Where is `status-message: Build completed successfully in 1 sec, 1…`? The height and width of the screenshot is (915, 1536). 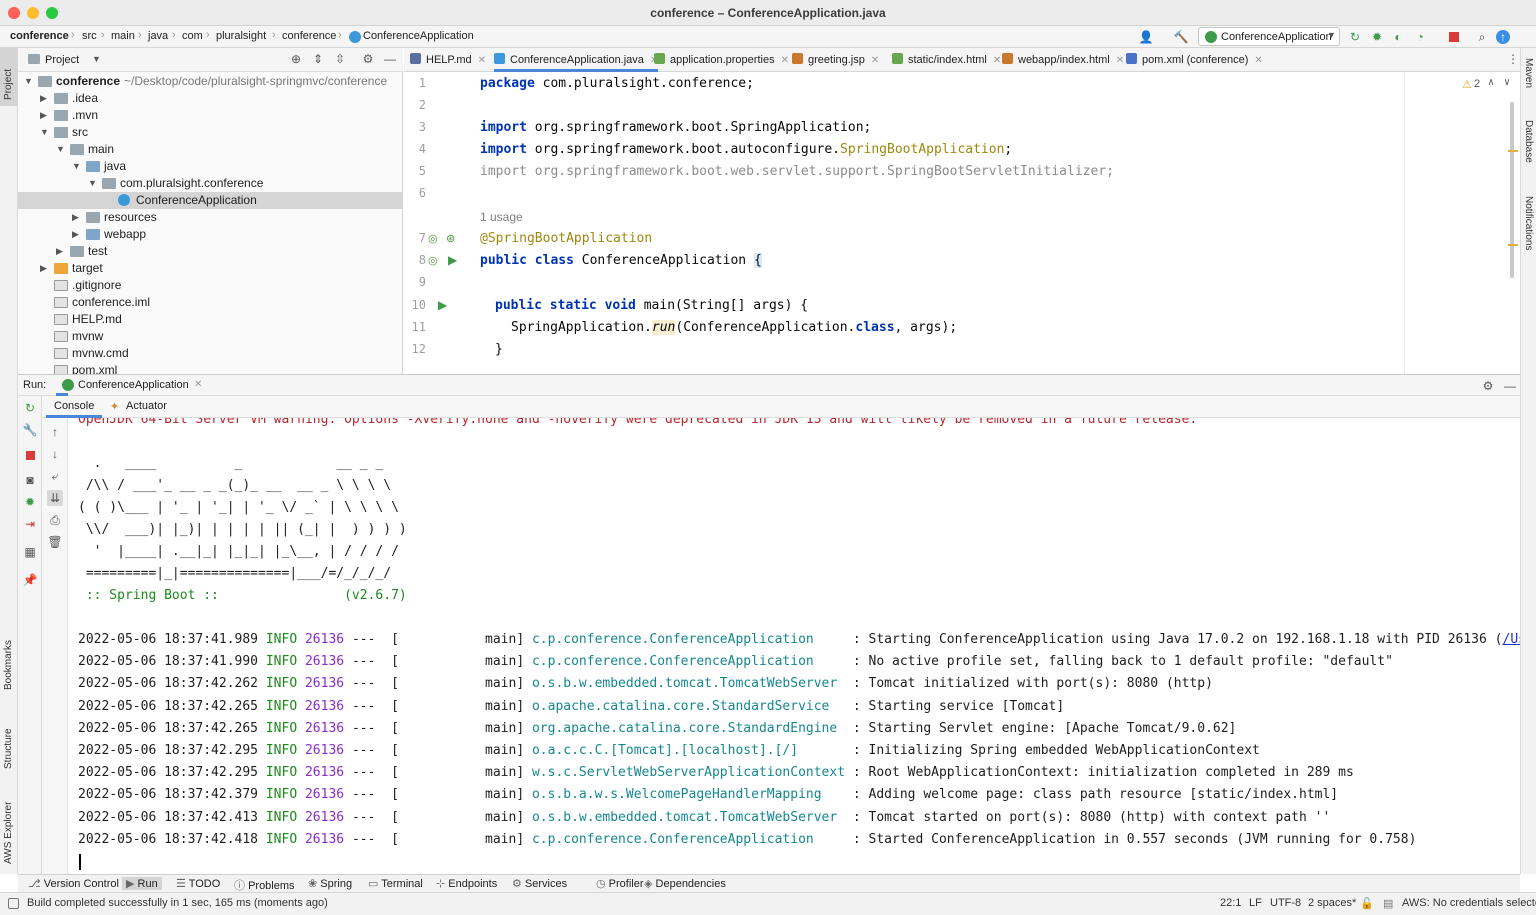 status-message: Build completed successfully in 1 sec, 1… is located at coordinates (177, 903).